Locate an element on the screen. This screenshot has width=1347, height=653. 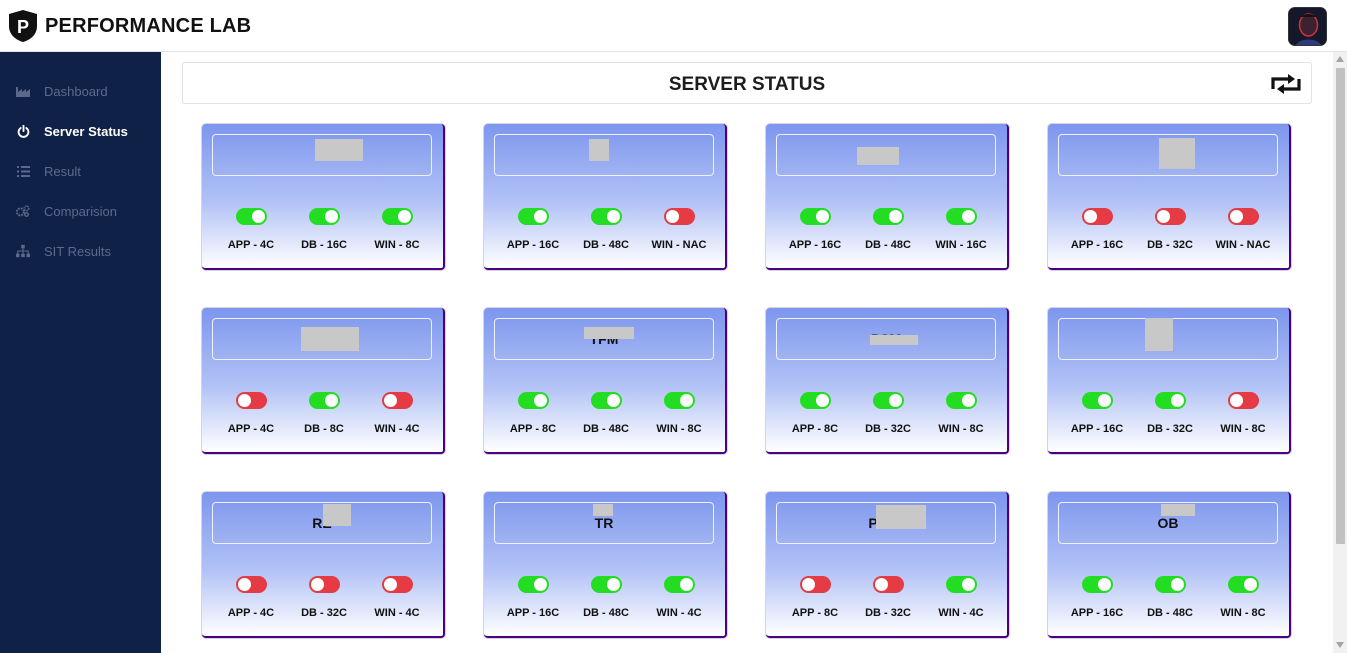
sidebar-item-label: Dashboard is located at coordinates (76, 91).